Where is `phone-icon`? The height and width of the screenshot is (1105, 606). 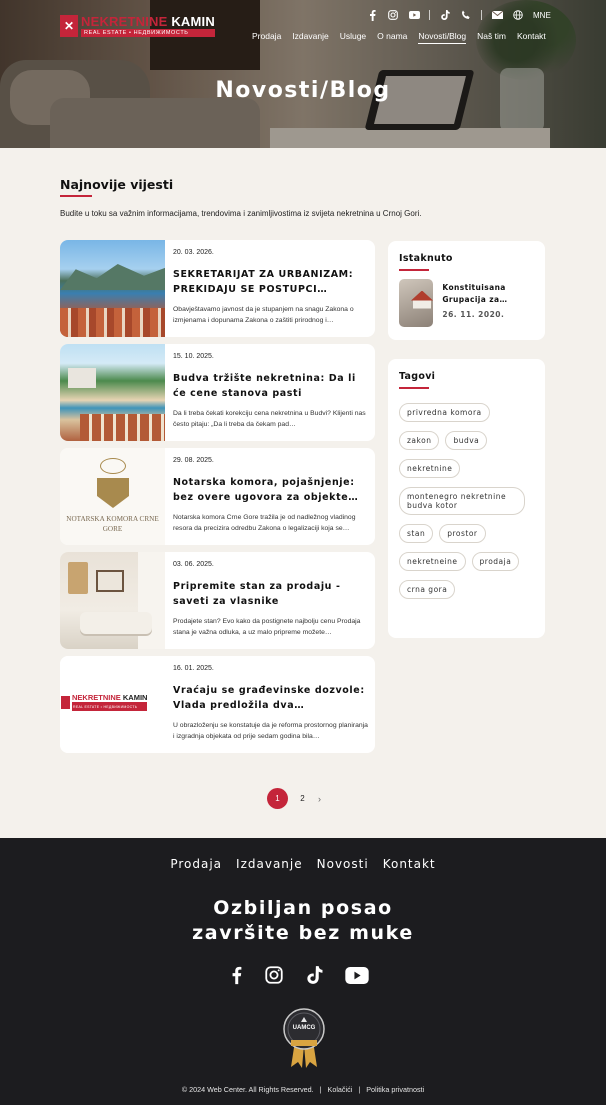
phone-icon is located at coordinates (466, 15).